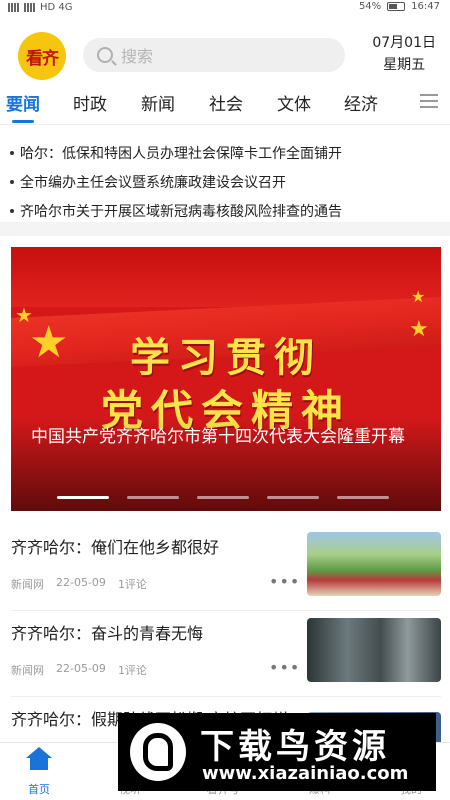 This screenshot has width=450, height=800. I want to click on news-item: 齐齐哈尔：奋斗的青春无悔 新闻网 22-05-09 1评论 •••, so click(226, 656).